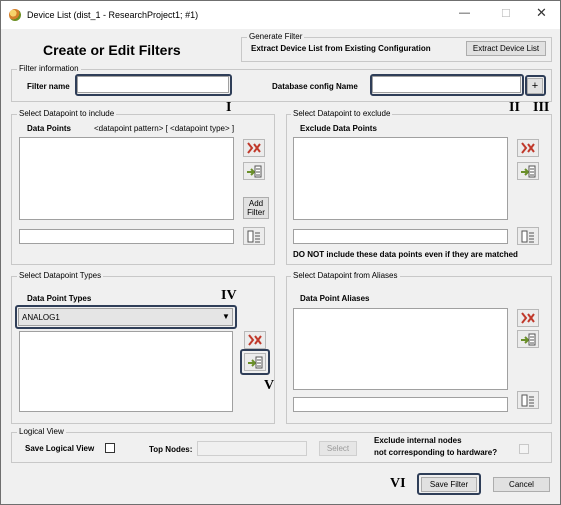  What do you see at coordinates (15, 15) in the screenshot?
I see `app-icon` at bounding box center [15, 15].